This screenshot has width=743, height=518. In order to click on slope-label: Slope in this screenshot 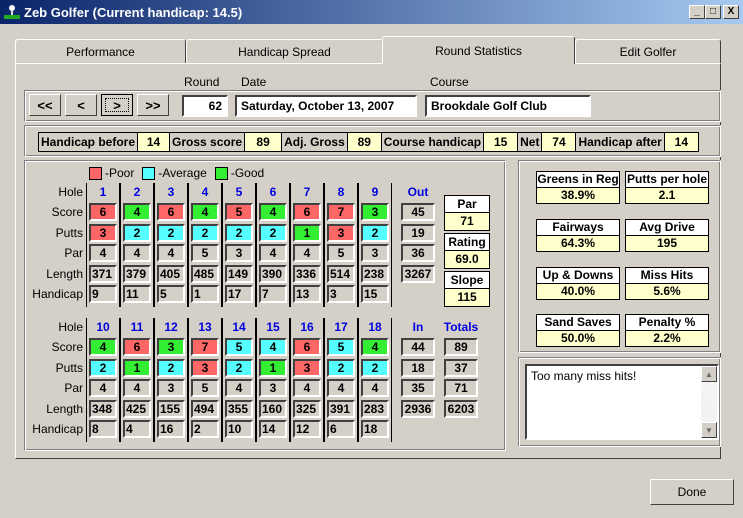, I will do `click(467, 280)`.